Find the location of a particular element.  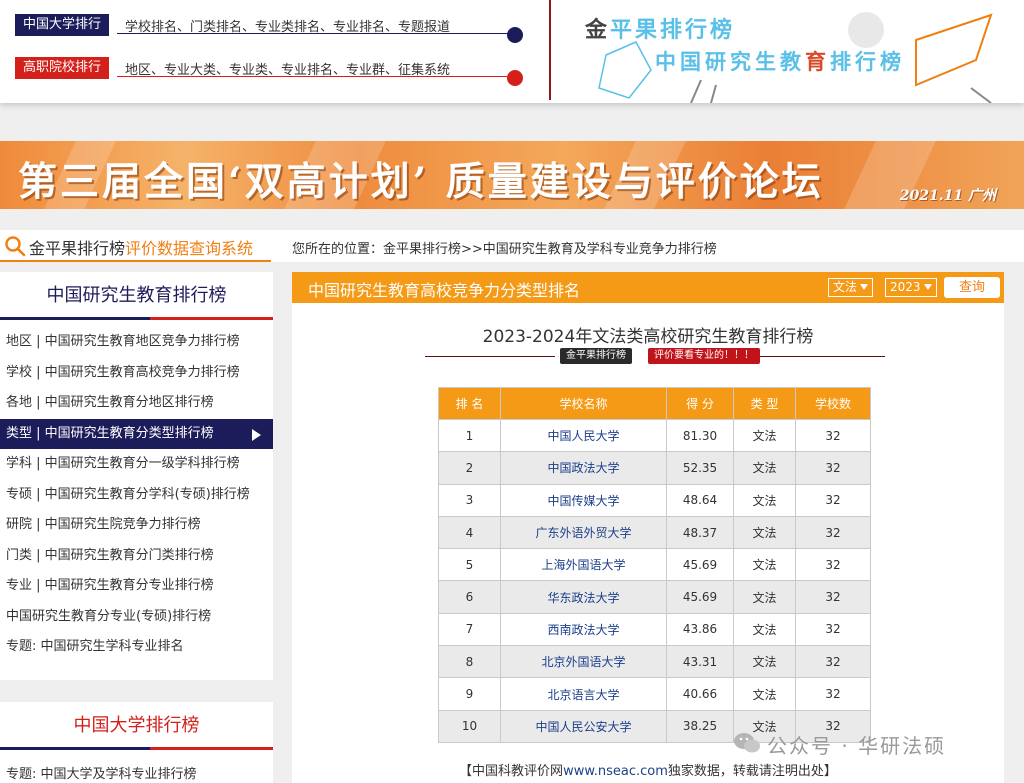

table-row: 3 中国传媒大学 48.64 文法 32 is located at coordinates (654, 500).